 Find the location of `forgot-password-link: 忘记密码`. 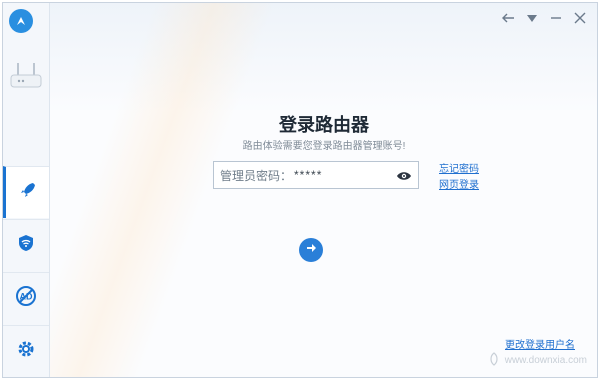

forgot-password-link: 忘记密码 is located at coordinates (459, 167).